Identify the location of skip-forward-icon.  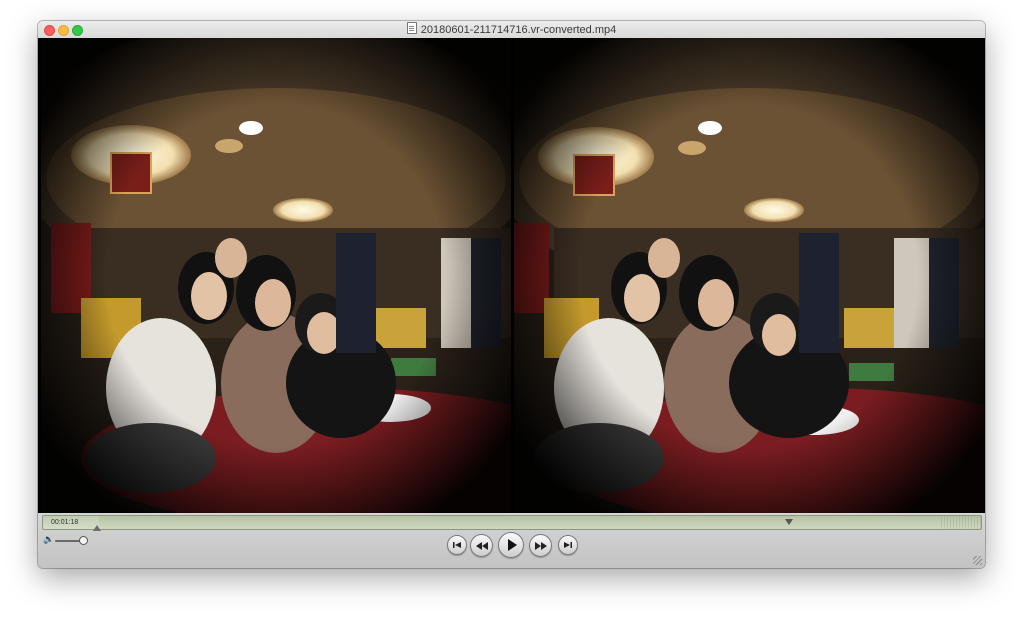
(568, 545).